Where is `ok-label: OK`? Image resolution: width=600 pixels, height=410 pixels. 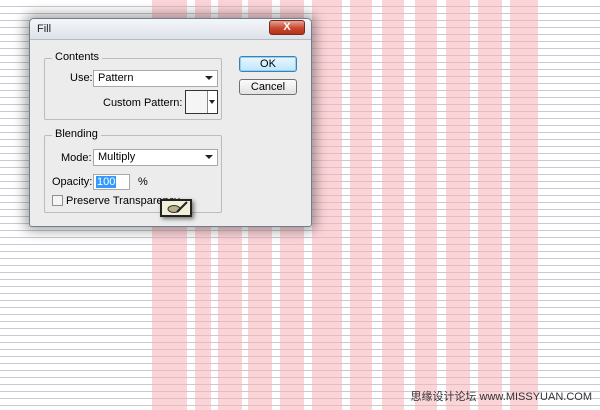
ok-label: OK is located at coordinates (268, 64).